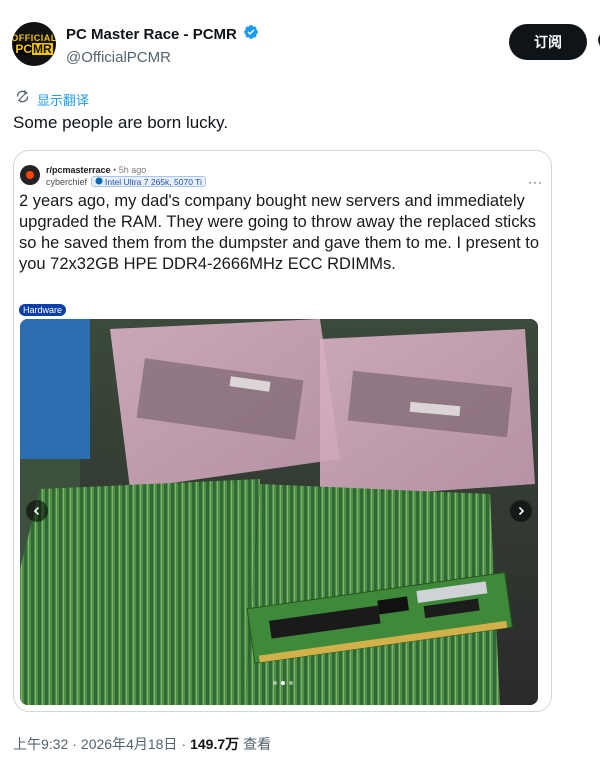 This screenshot has height=762, width=600. What do you see at coordinates (42, 48) in the screenshot?
I see `avatar-text-mr: MR` at bounding box center [42, 48].